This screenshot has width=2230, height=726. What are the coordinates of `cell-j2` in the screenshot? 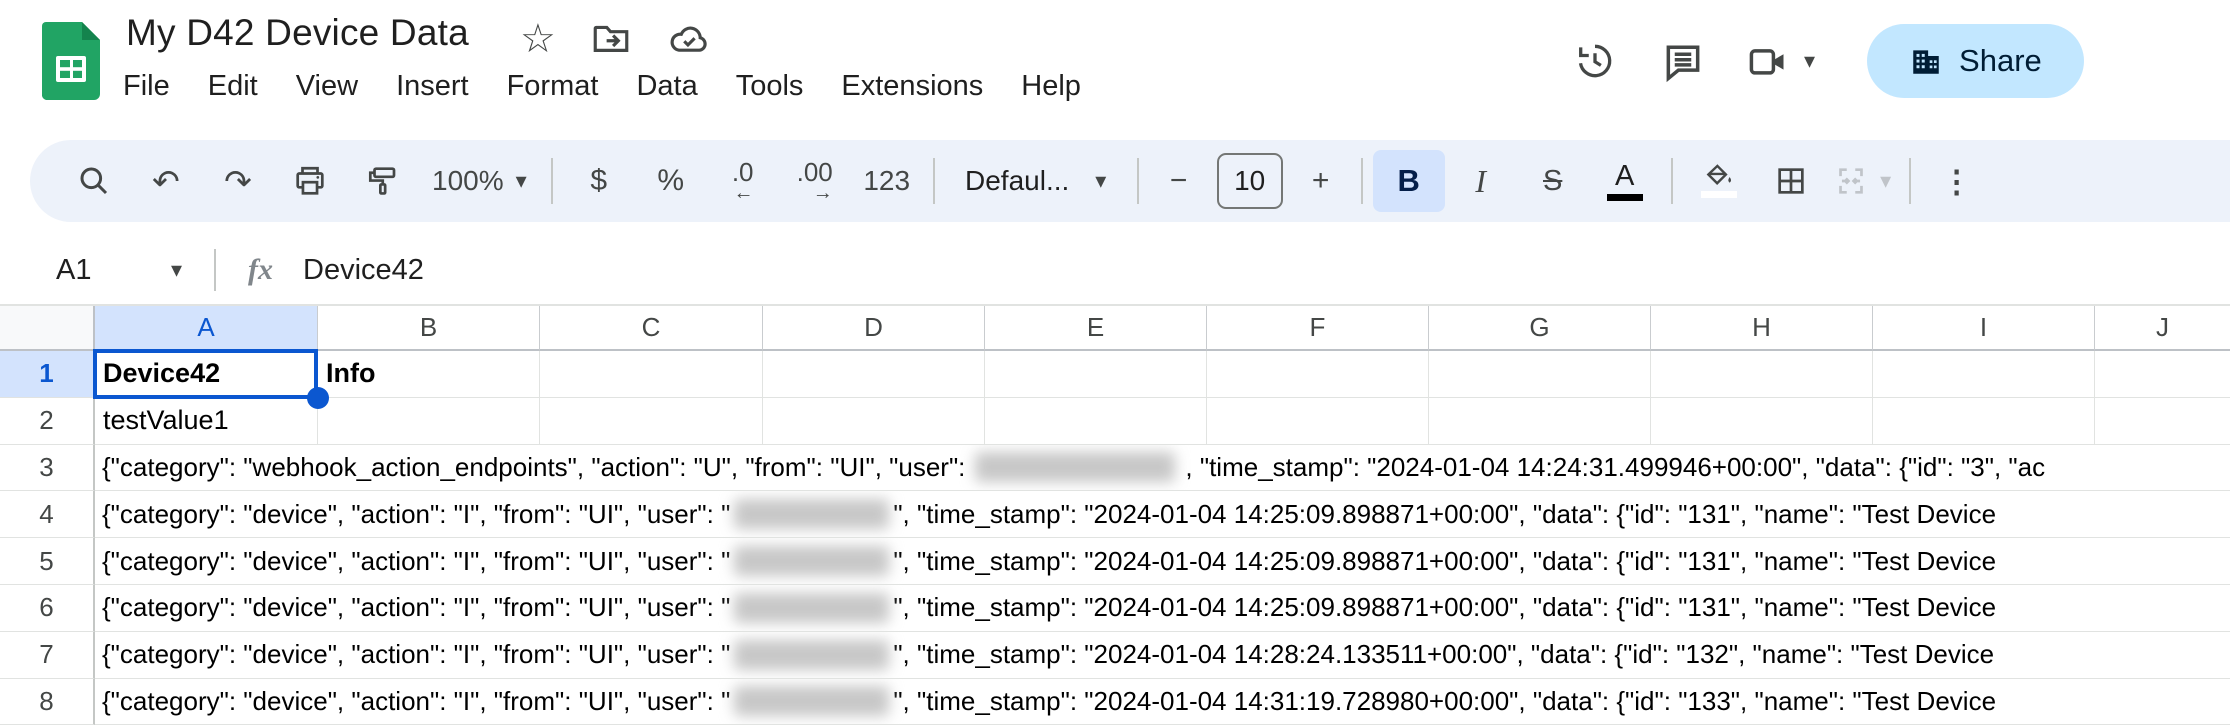 It's located at (2162, 421).